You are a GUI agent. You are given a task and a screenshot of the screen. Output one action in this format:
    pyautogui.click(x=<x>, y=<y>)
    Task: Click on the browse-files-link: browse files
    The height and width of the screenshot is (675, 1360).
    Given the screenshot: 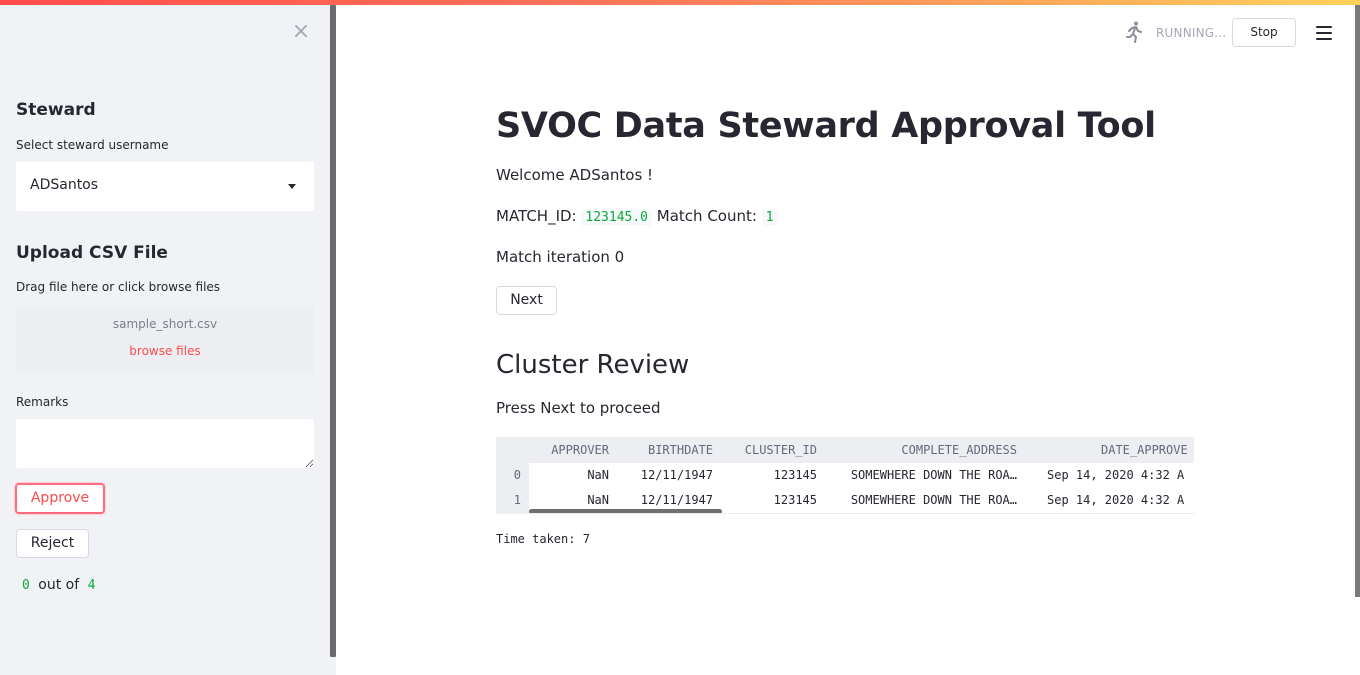 What is the action you would take?
    pyautogui.click(x=165, y=351)
    